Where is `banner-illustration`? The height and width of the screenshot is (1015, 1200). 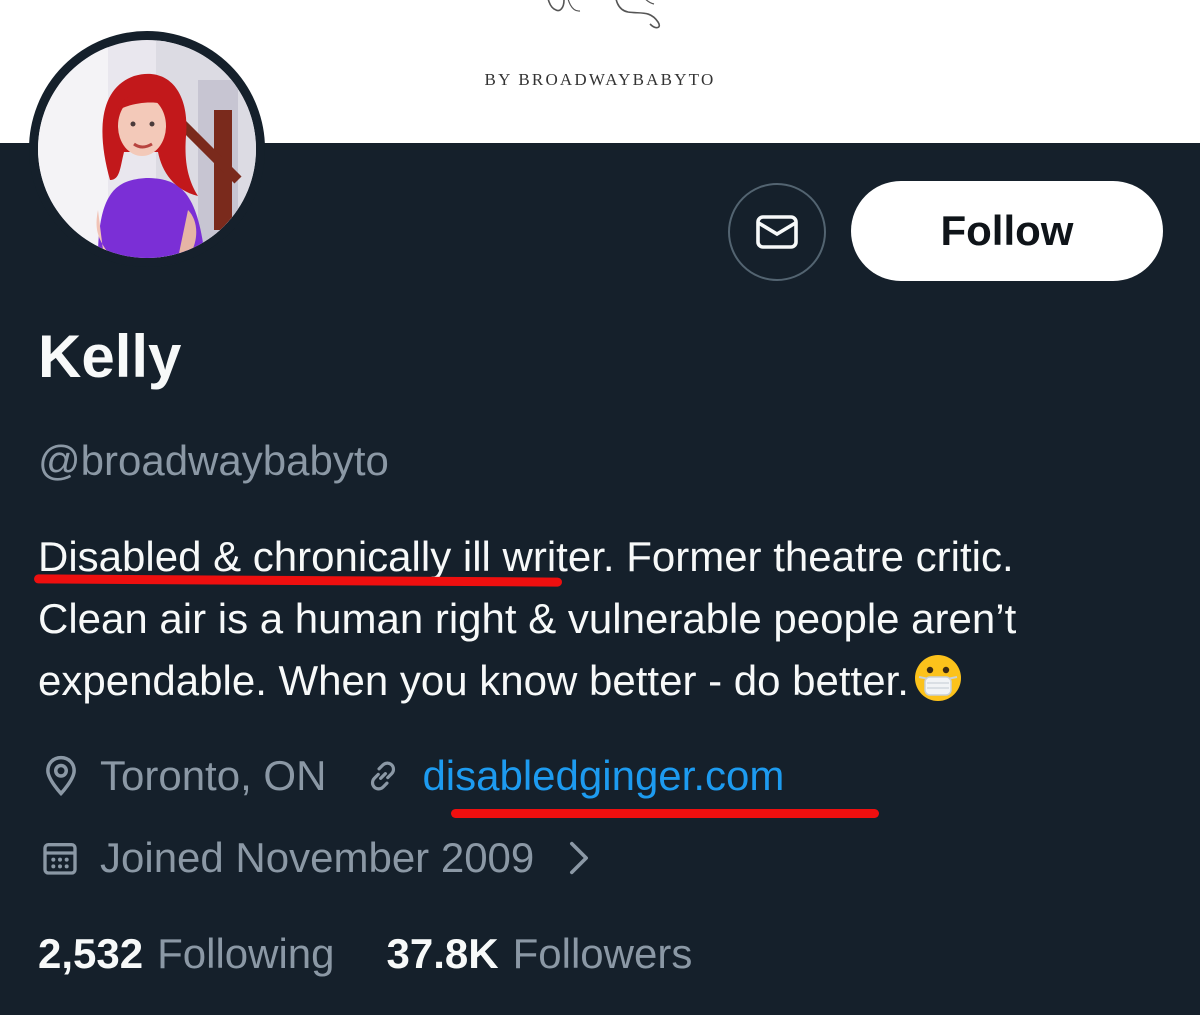 banner-illustration is located at coordinates (604, 14).